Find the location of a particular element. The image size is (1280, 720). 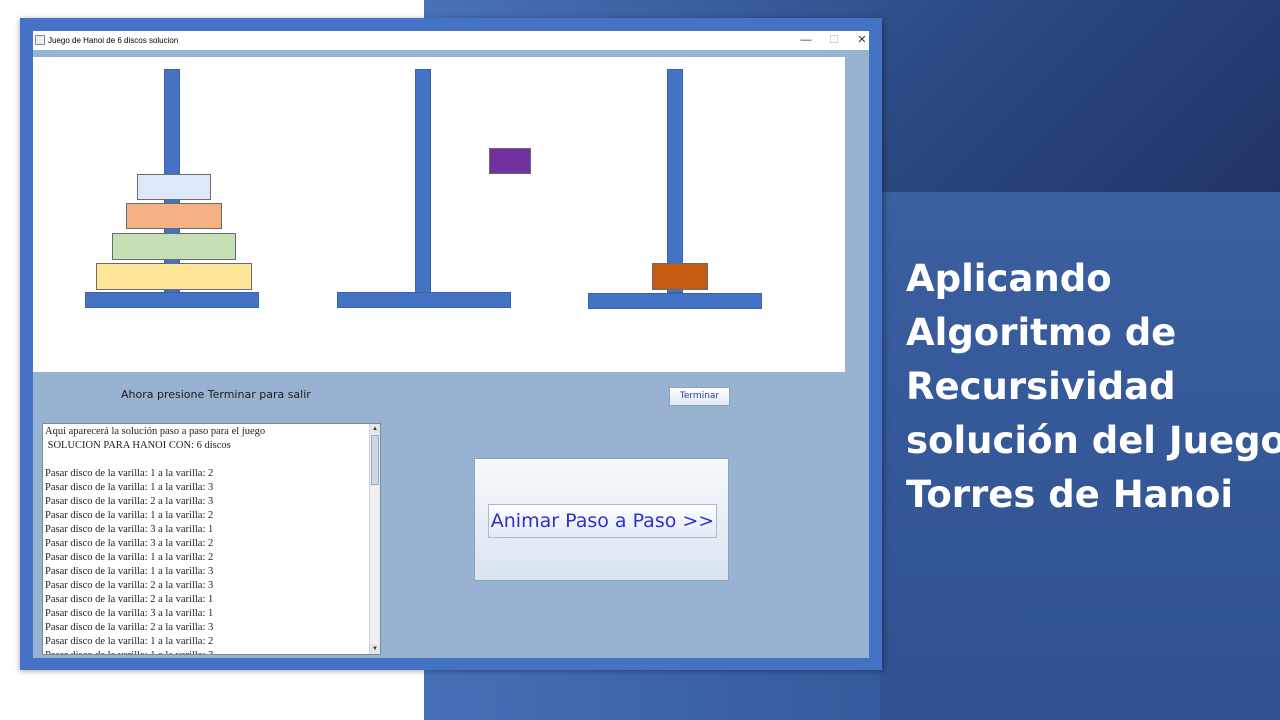

vertical-scrollbar: ▲ ▼ is located at coordinates (374, 539).